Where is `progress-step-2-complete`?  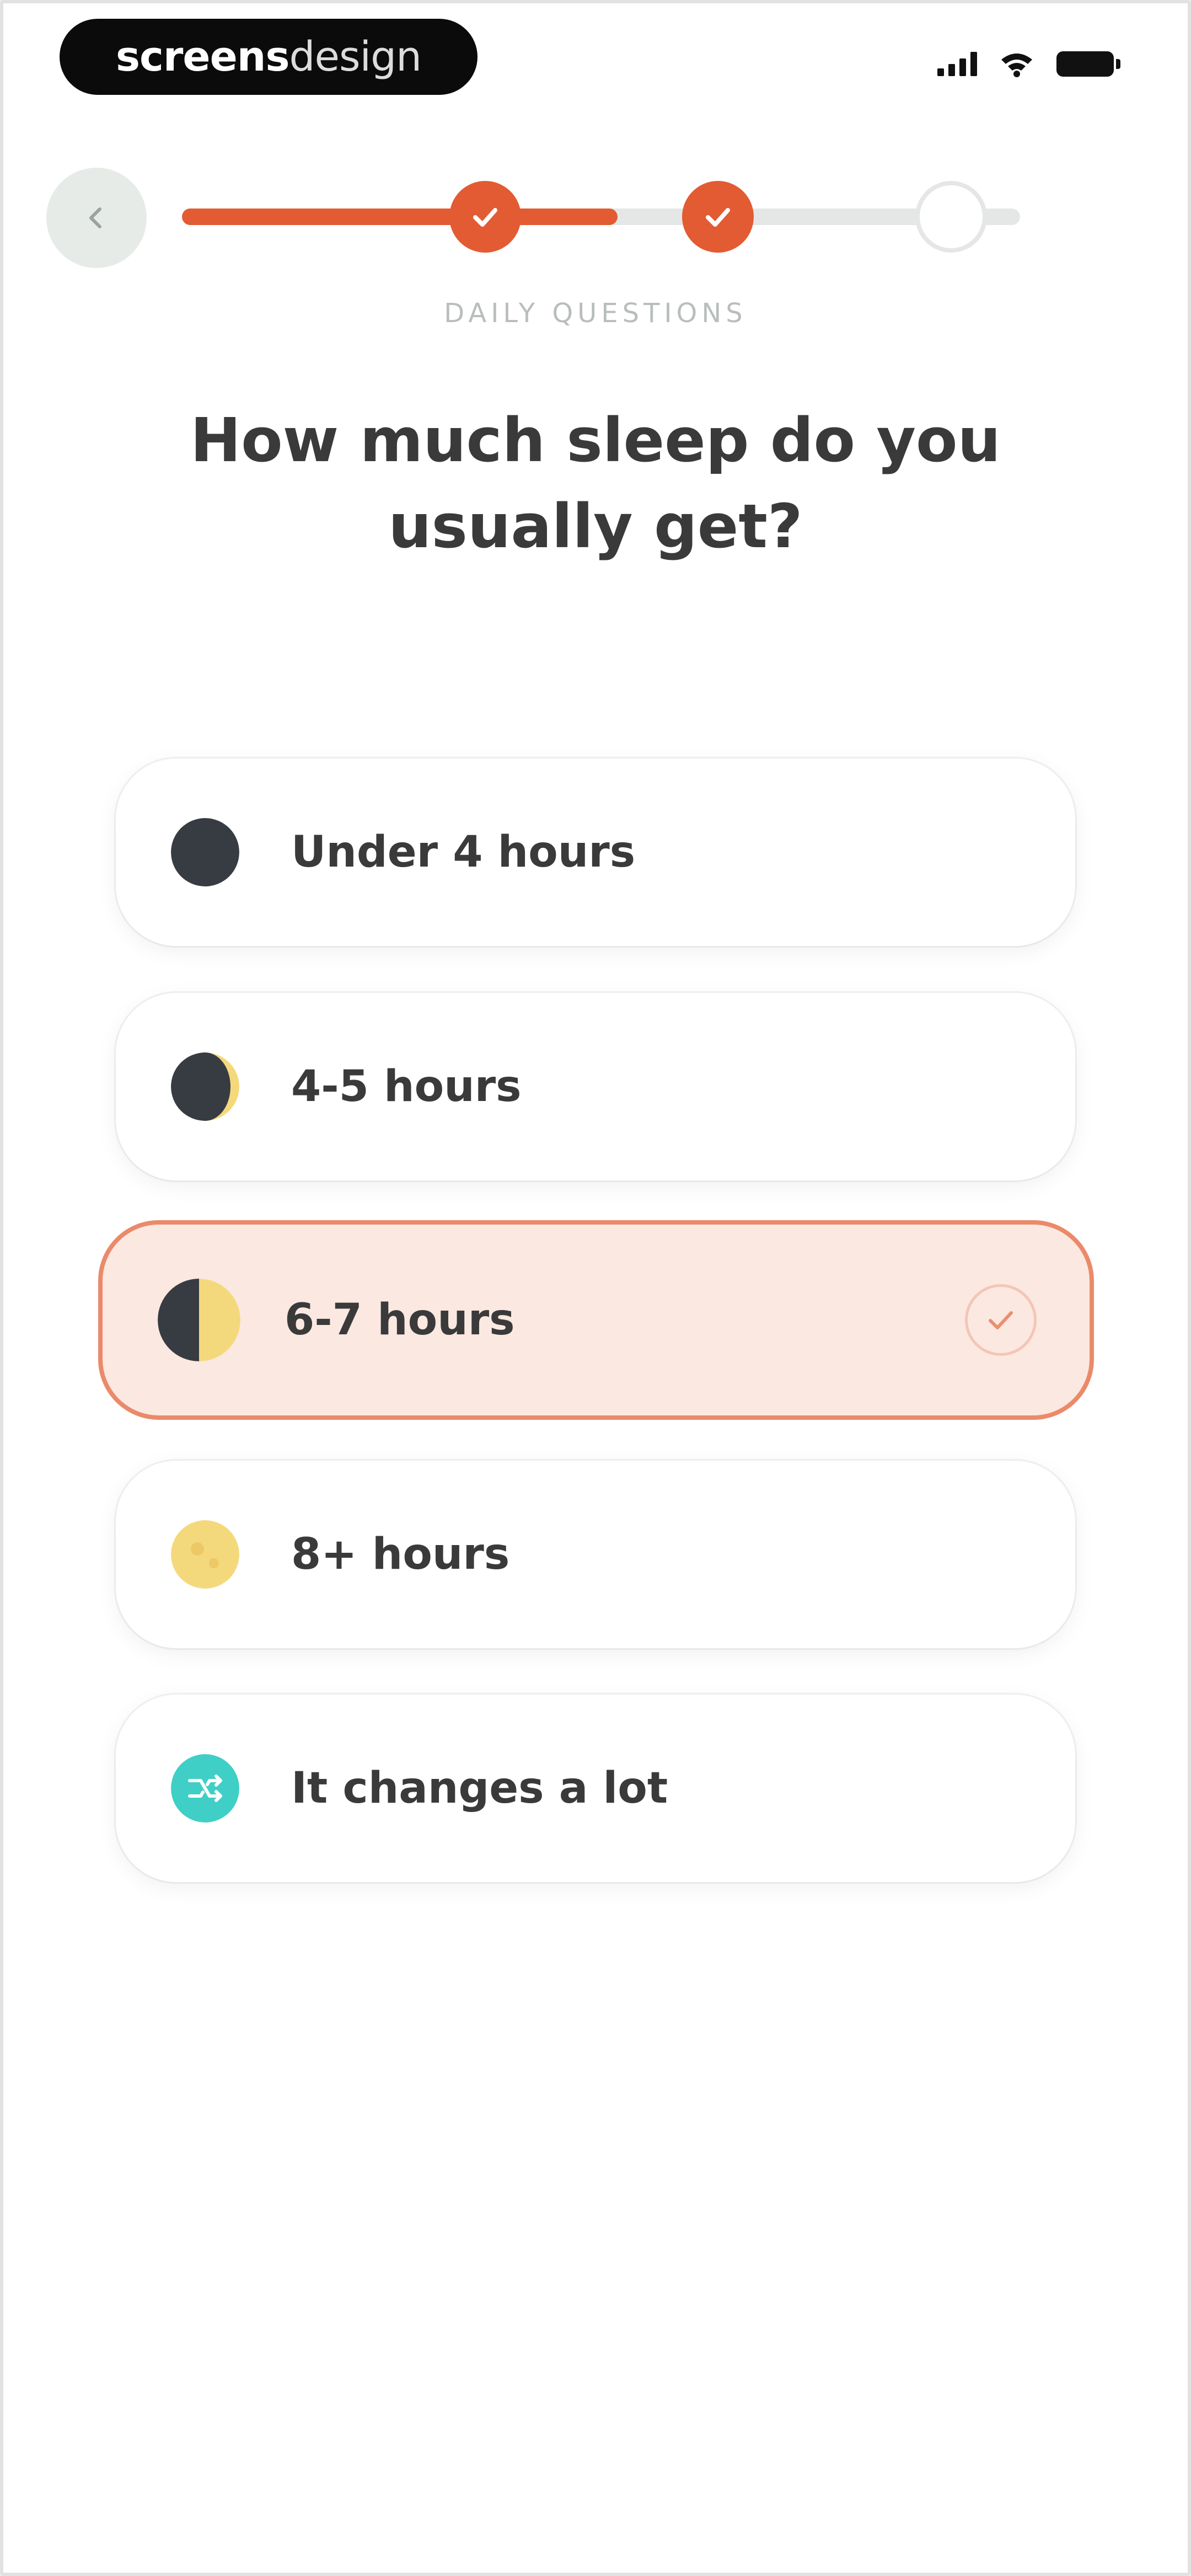 progress-step-2-complete is located at coordinates (718, 217).